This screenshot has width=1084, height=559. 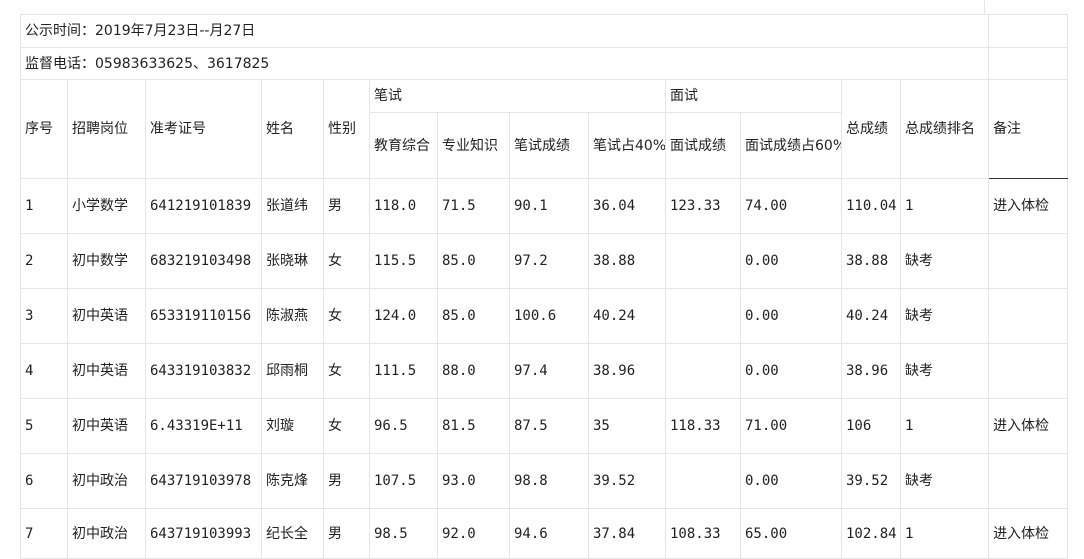 I want to click on cell-seq: 5, so click(x=44, y=426).